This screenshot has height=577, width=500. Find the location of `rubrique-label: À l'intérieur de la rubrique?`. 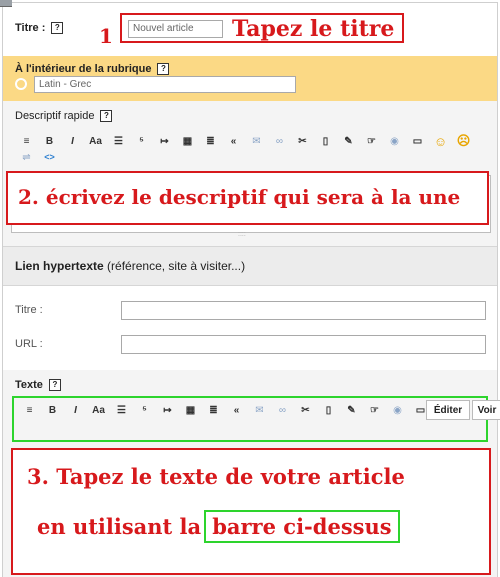

rubrique-label: À l'intérieur de la rubrique? is located at coordinates (92, 69).